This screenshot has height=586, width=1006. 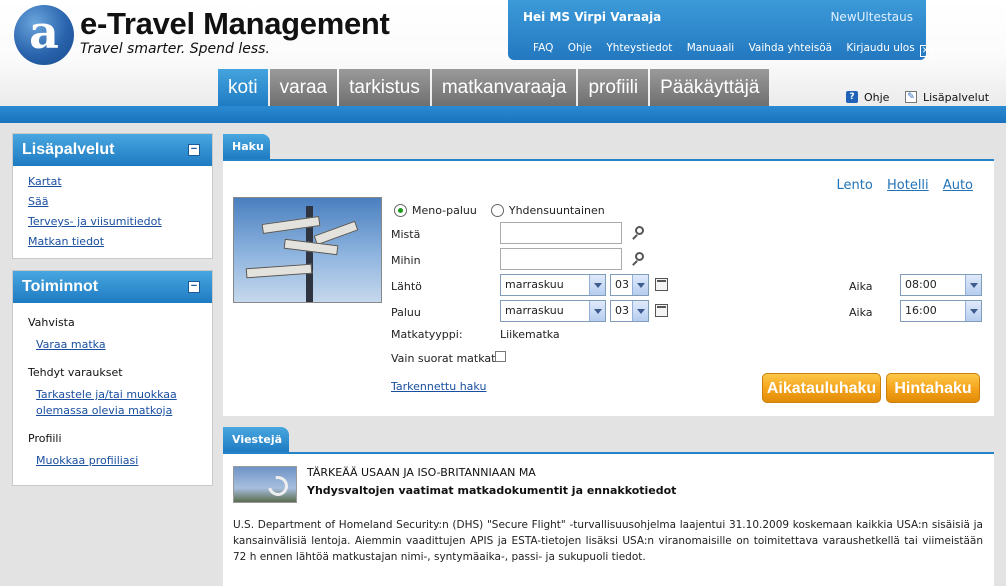 I want to click on tab-tarkistus: tarkistus, so click(x=384, y=87).